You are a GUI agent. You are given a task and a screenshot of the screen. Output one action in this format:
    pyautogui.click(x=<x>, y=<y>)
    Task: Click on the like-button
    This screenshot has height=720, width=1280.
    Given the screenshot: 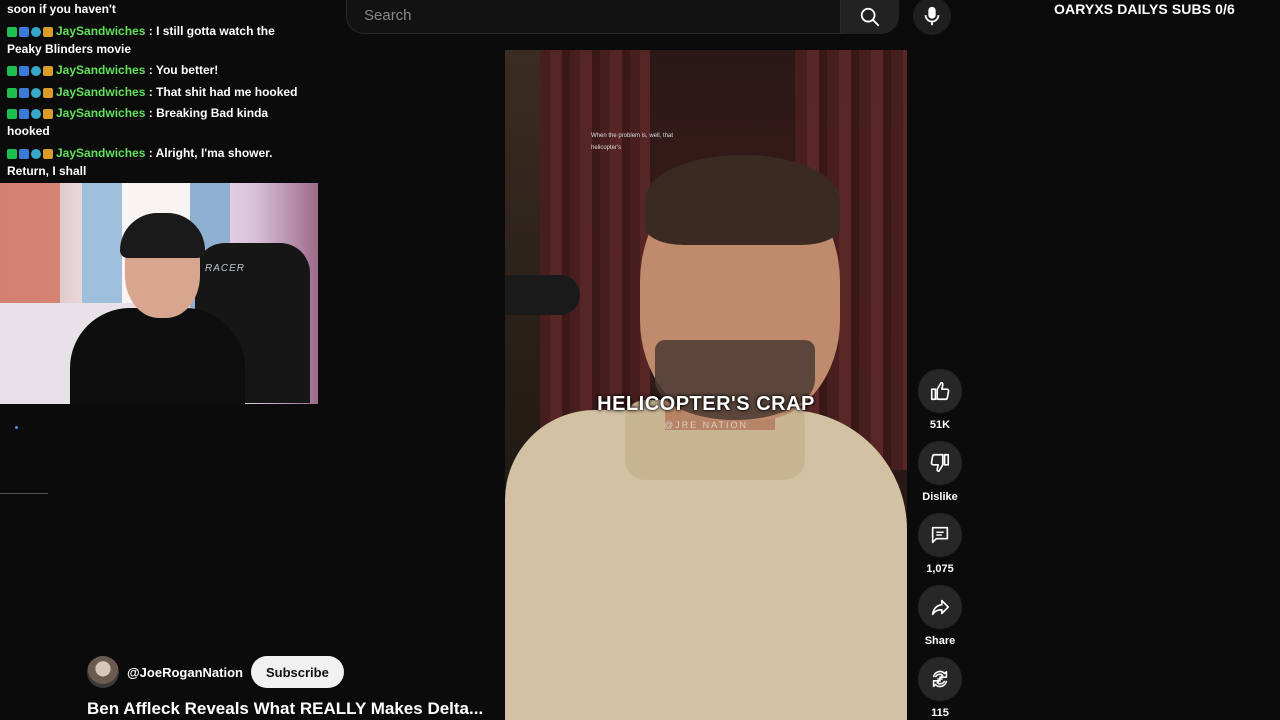 What is the action you would take?
    pyautogui.click(x=940, y=391)
    